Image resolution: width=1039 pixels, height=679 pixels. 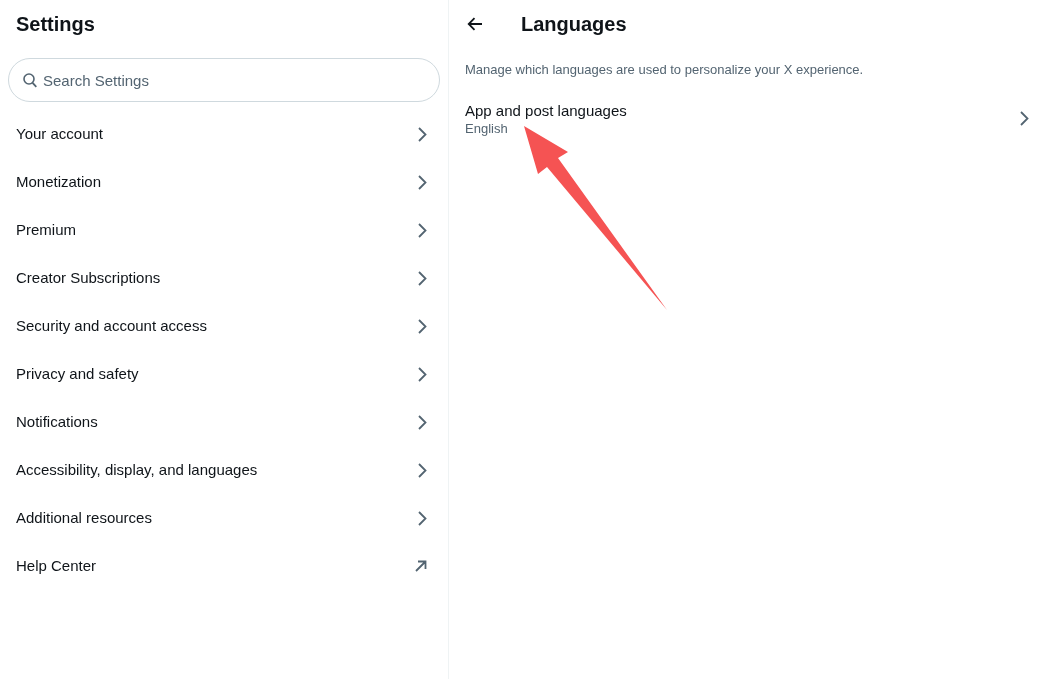 What do you see at coordinates (224, 422) in the screenshot?
I see `settings-menu-item: Notifications` at bounding box center [224, 422].